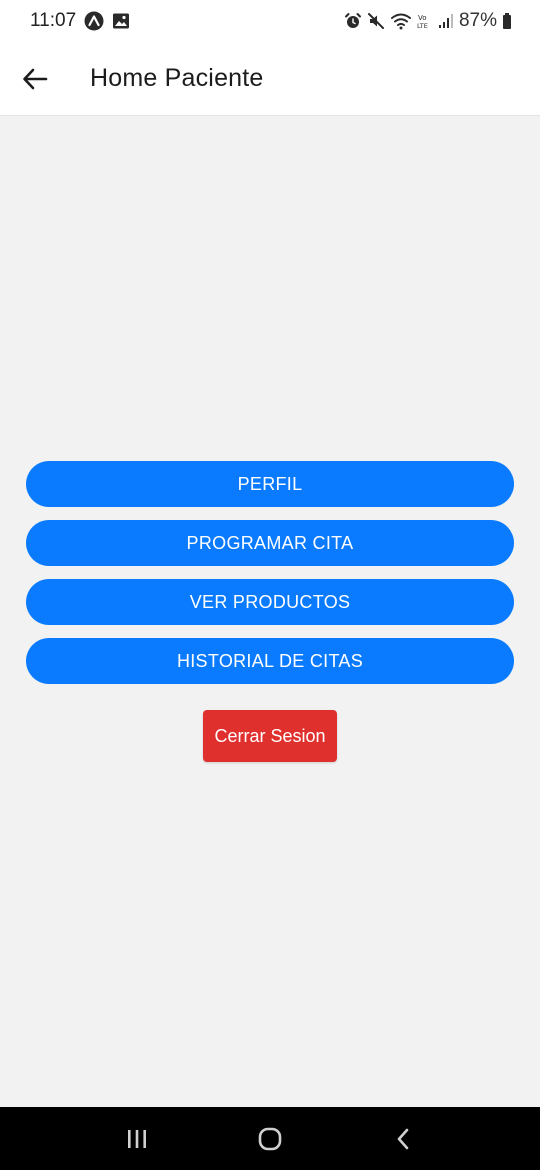 The height and width of the screenshot is (1170, 540). Describe the element at coordinates (270, 484) in the screenshot. I see `perfil-button: PERFIL` at that location.